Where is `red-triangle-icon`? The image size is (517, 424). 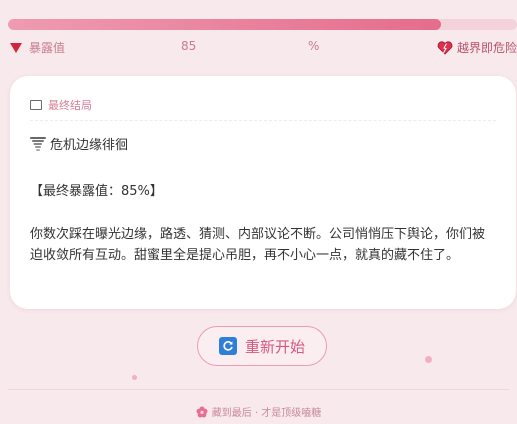 red-triangle-icon is located at coordinates (16, 47).